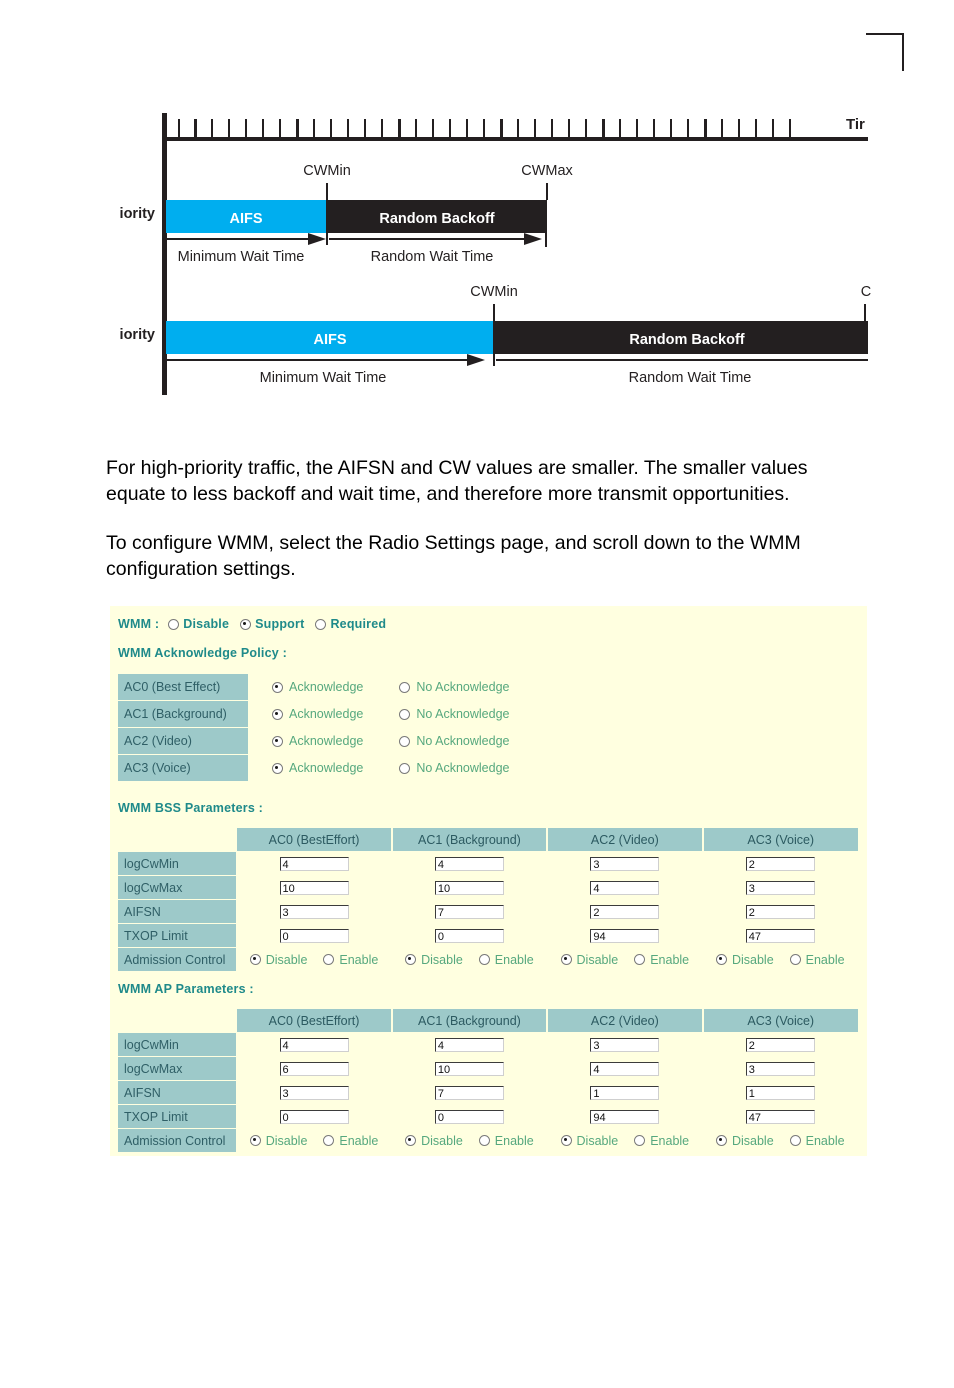 The image size is (954, 1388). Describe the element at coordinates (780, 1116) in the screenshot. I see `ap-txop-ac3-input: 47` at that location.